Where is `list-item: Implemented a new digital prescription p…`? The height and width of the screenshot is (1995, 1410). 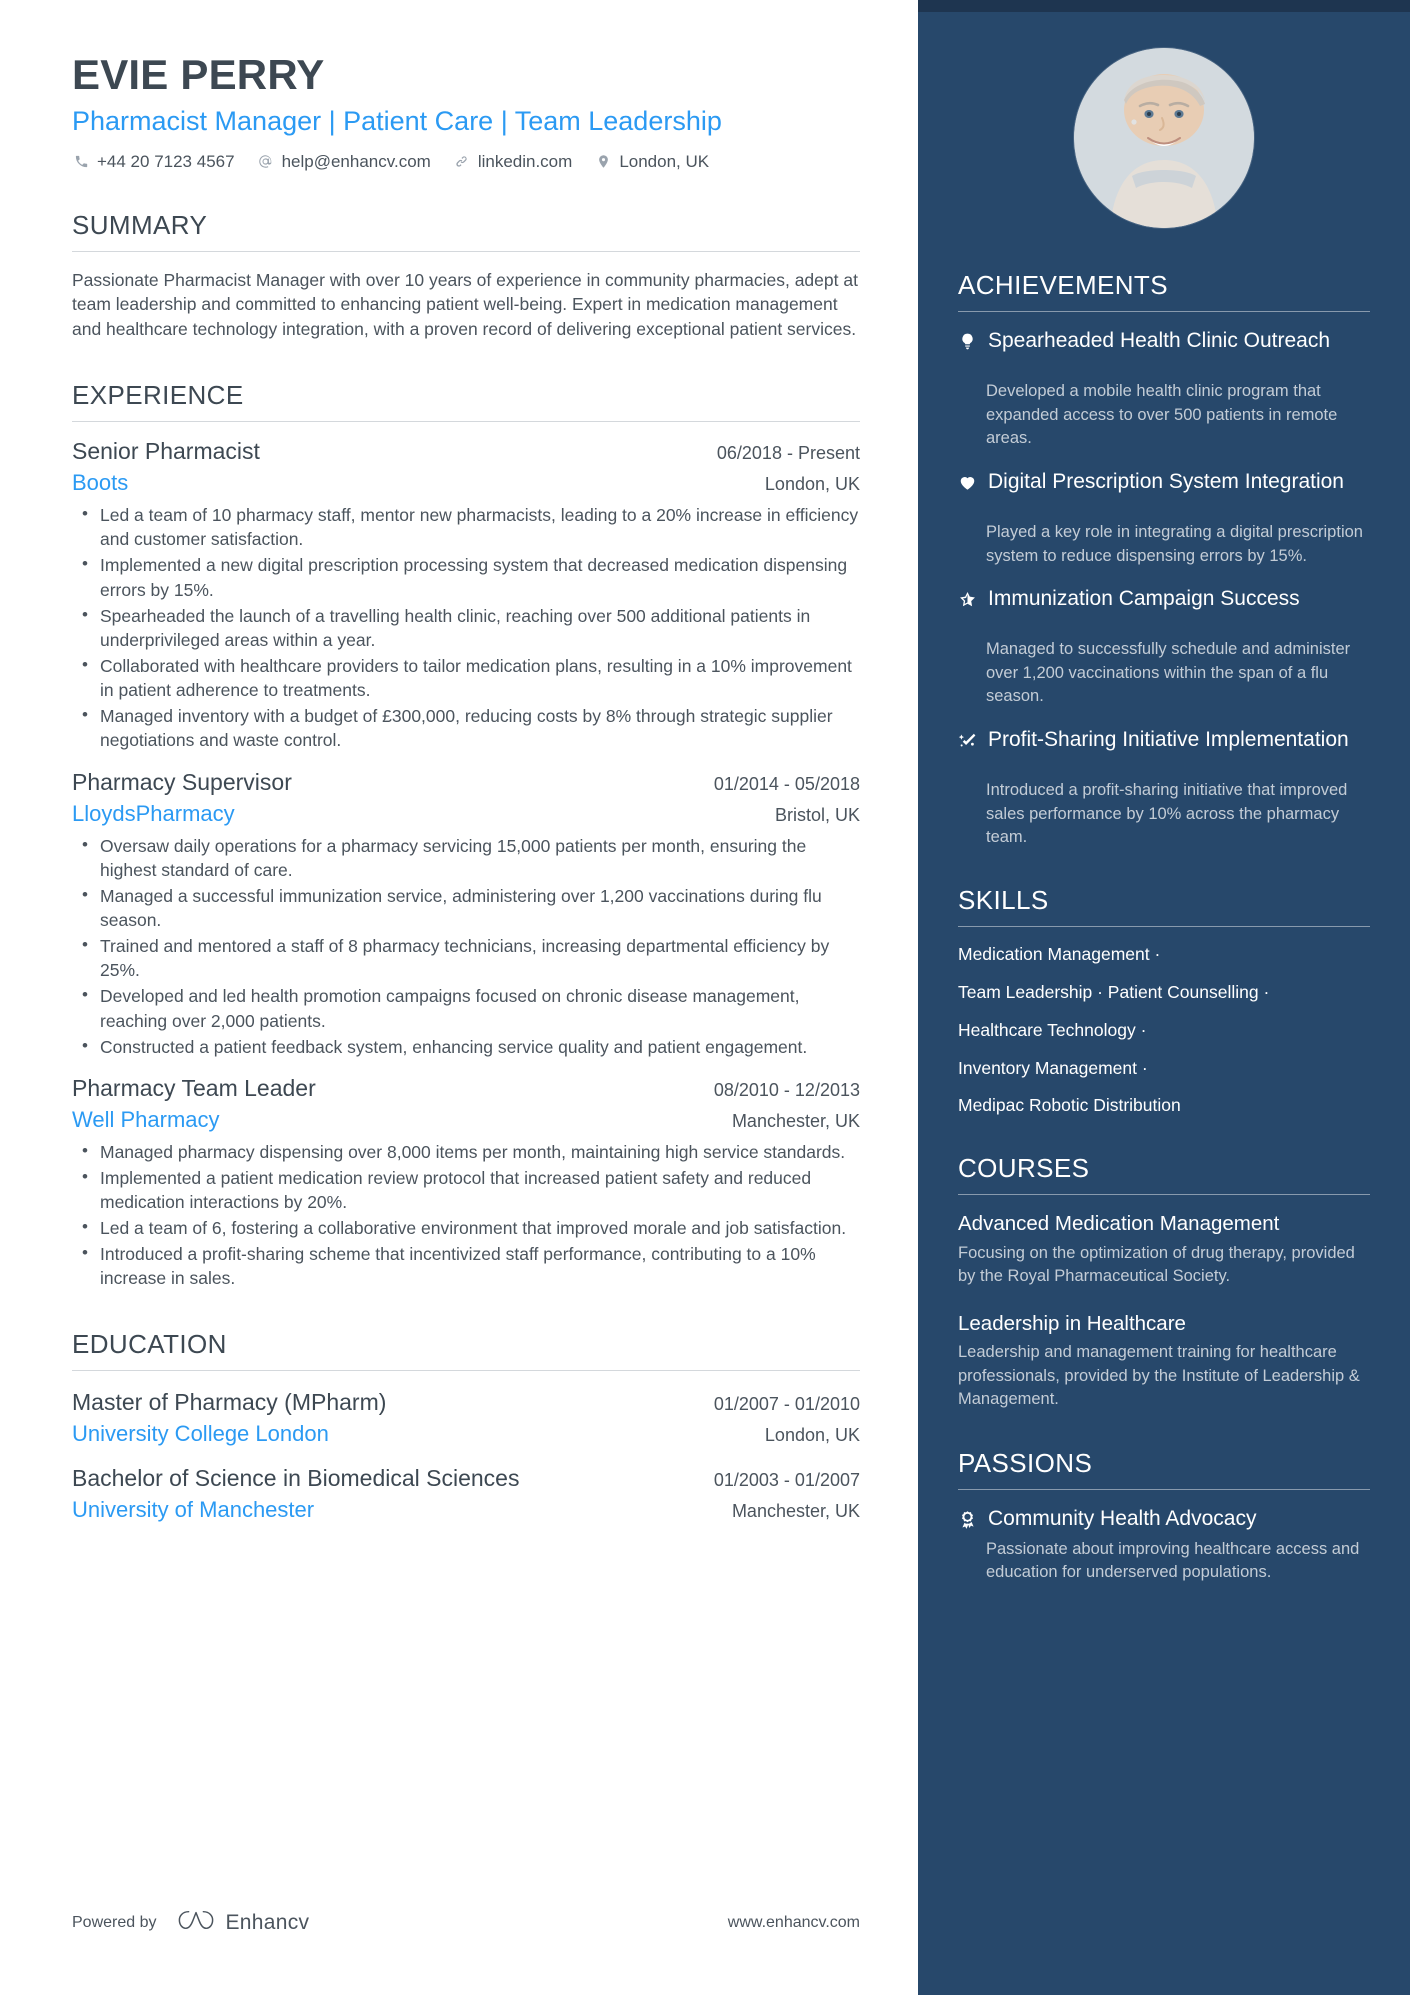 list-item: Implemented a new digital prescription p… is located at coordinates (466, 576).